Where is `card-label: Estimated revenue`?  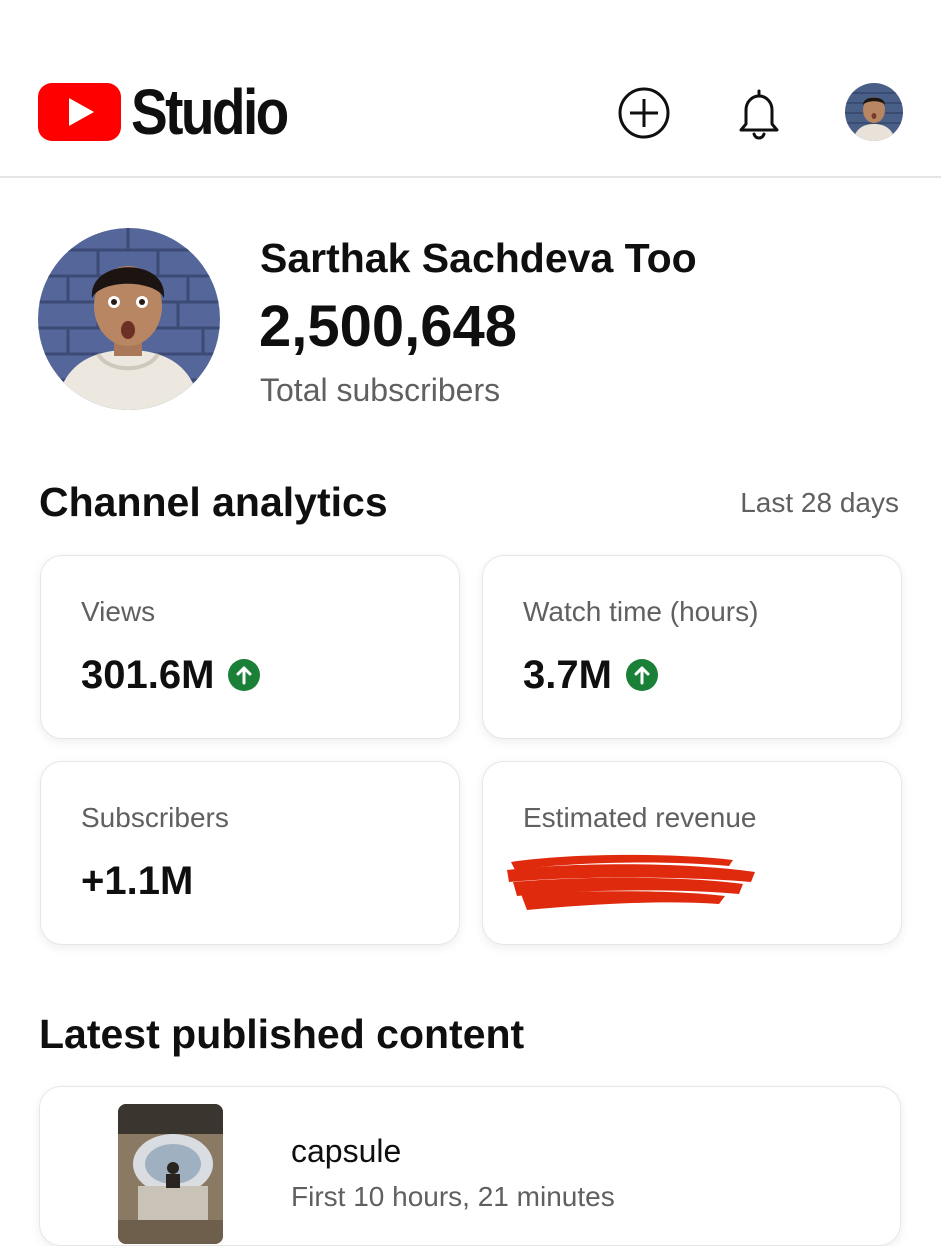
card-label: Estimated revenue is located at coordinates (640, 817).